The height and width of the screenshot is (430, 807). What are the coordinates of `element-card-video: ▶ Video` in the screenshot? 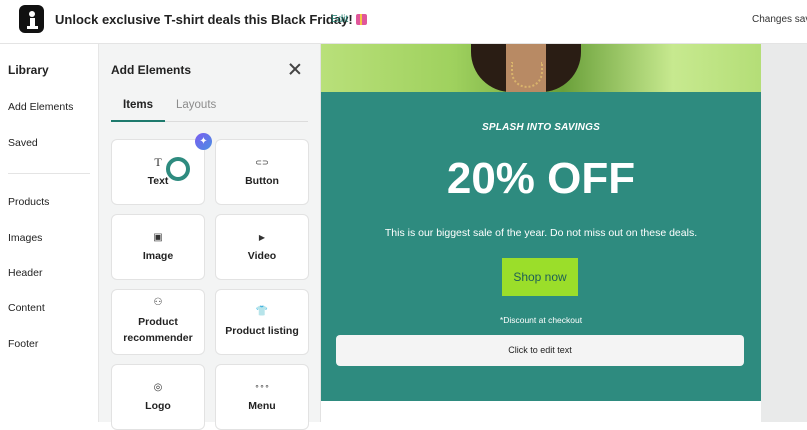 It's located at (262, 247).